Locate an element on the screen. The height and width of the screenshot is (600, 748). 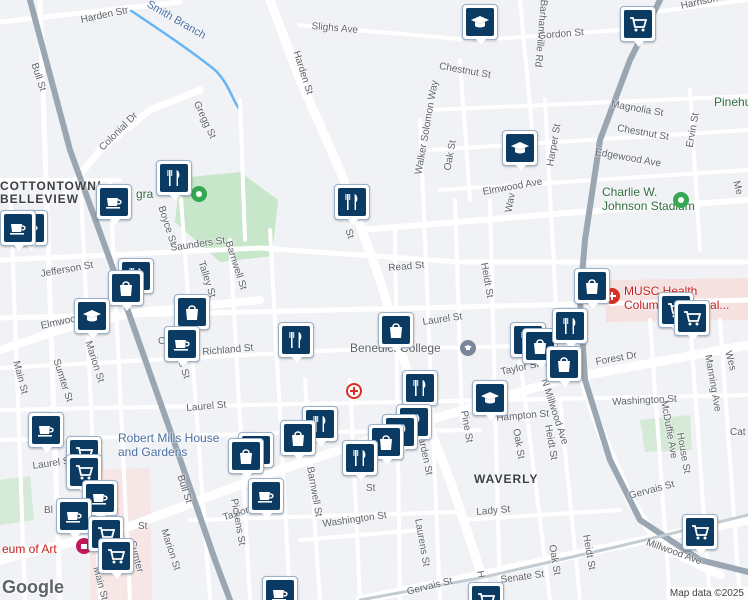
map-attribution: Map data ©2025 is located at coordinates (706, 593).